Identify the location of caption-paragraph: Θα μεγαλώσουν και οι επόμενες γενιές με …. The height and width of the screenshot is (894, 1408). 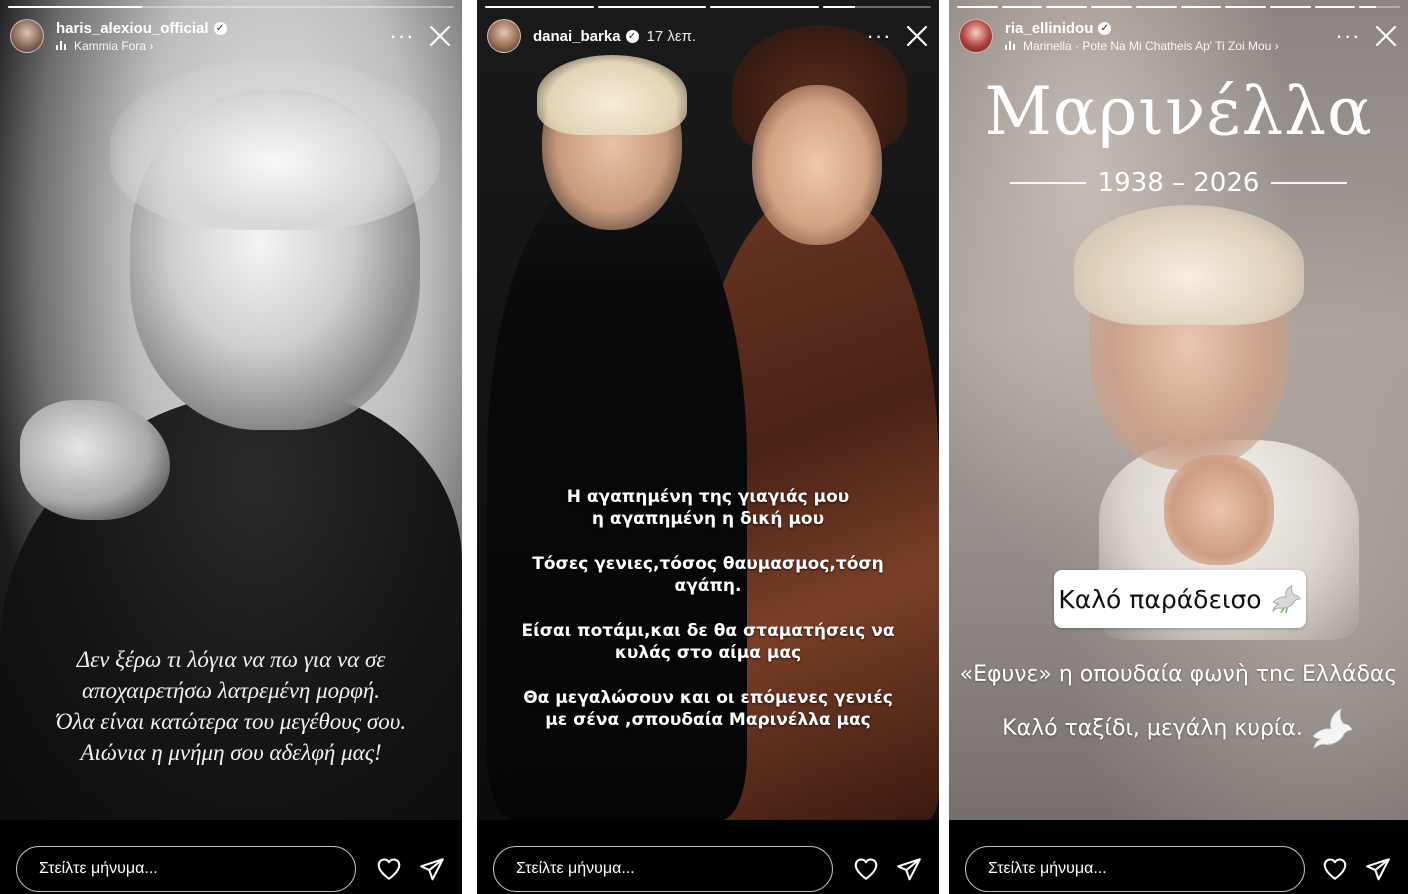
(708, 709).